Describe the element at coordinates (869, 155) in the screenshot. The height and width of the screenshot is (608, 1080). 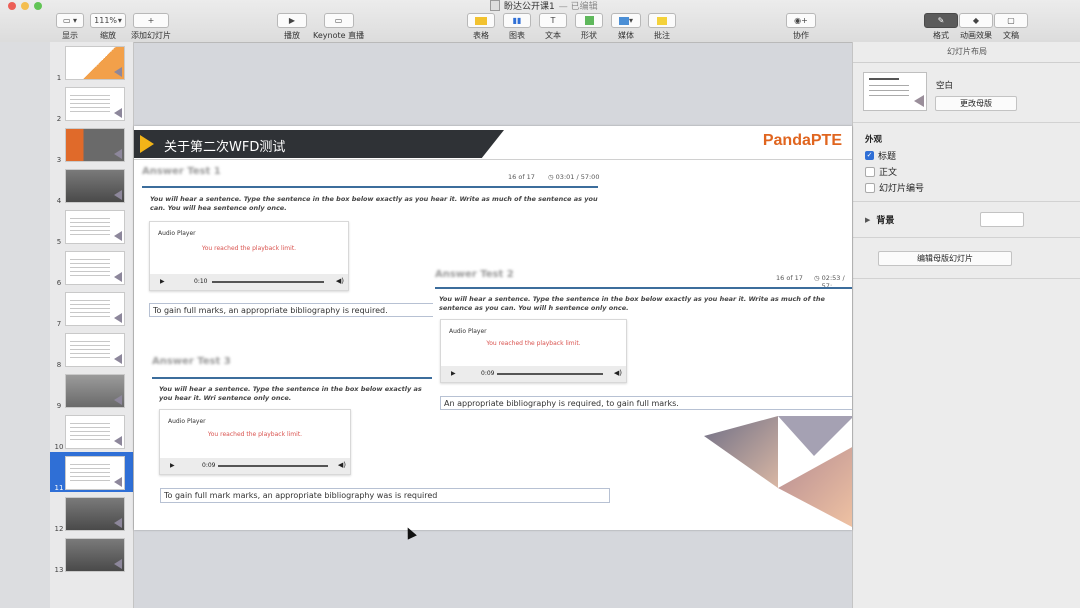
I see `title-checkbox: ✓` at that location.